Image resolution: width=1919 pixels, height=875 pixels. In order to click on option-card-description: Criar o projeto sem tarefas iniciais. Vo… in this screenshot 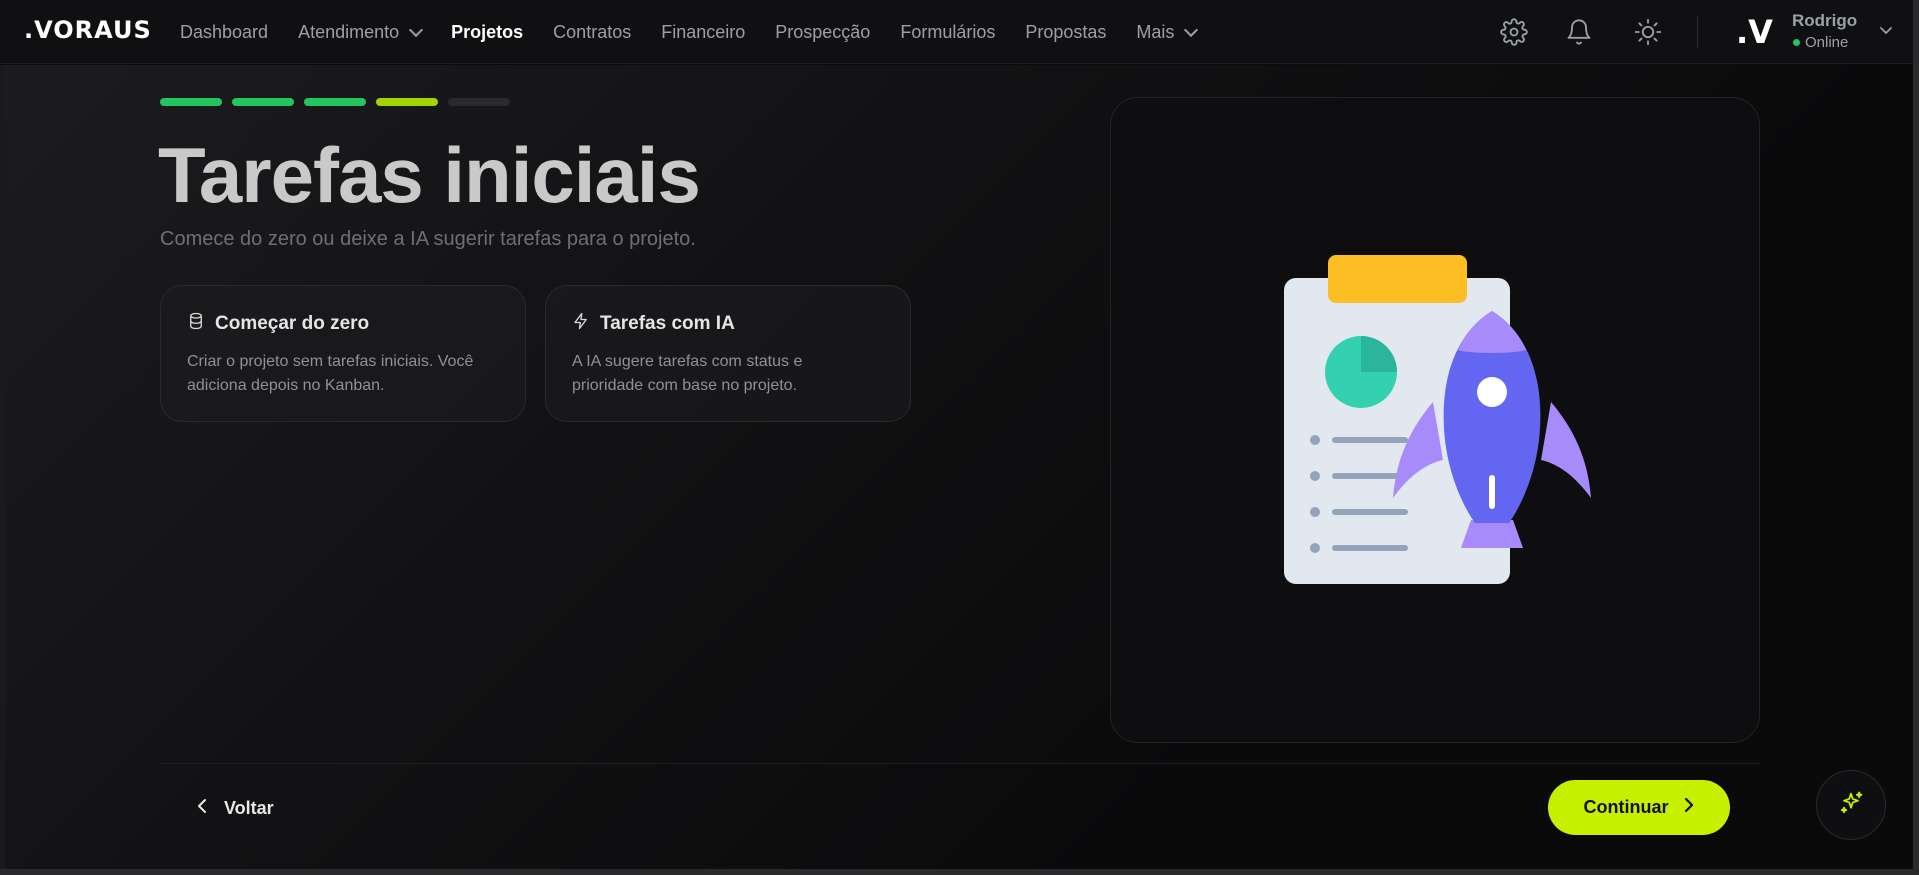, I will do `click(330, 373)`.